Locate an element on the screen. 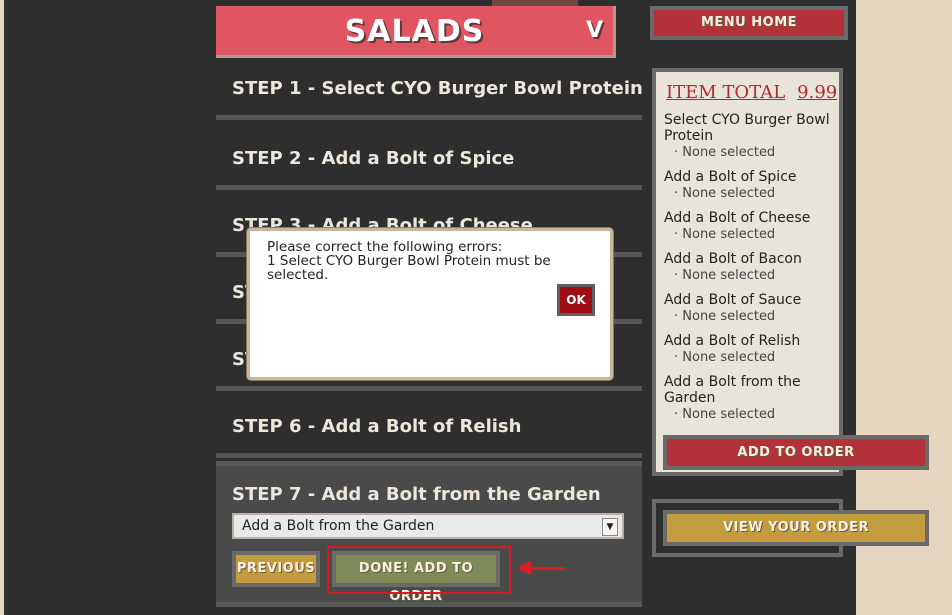 Image resolution: width=952 pixels, height=615 pixels. step-label: STEP 7 - Add a Bolt from the Garden is located at coordinates (416, 494).